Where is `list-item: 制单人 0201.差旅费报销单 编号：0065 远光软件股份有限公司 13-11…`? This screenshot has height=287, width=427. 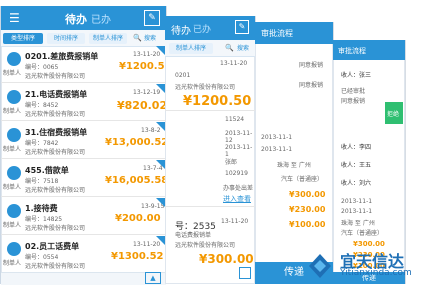
list-item: 制单人 0201.差旅费报销单 编号：0065 远光软件股份有限公司 13-11… is located at coordinates (86, 64).